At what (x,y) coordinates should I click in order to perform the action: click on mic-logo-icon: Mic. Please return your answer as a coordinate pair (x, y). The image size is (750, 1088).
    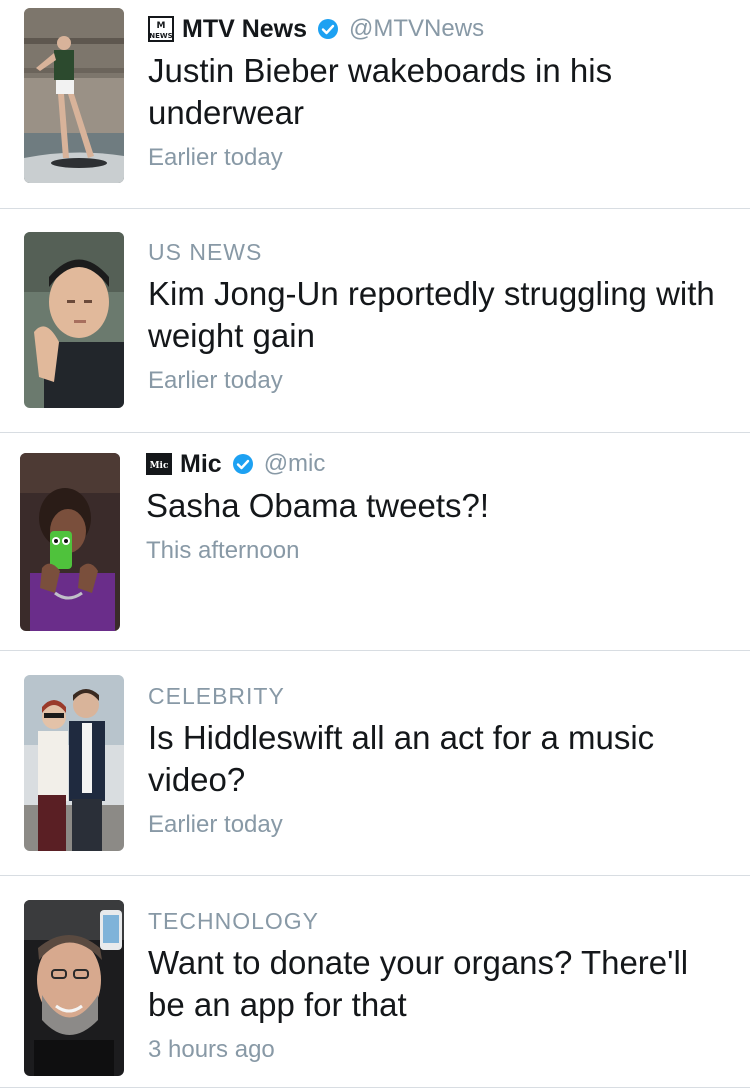
    Looking at the image, I should click on (159, 464).